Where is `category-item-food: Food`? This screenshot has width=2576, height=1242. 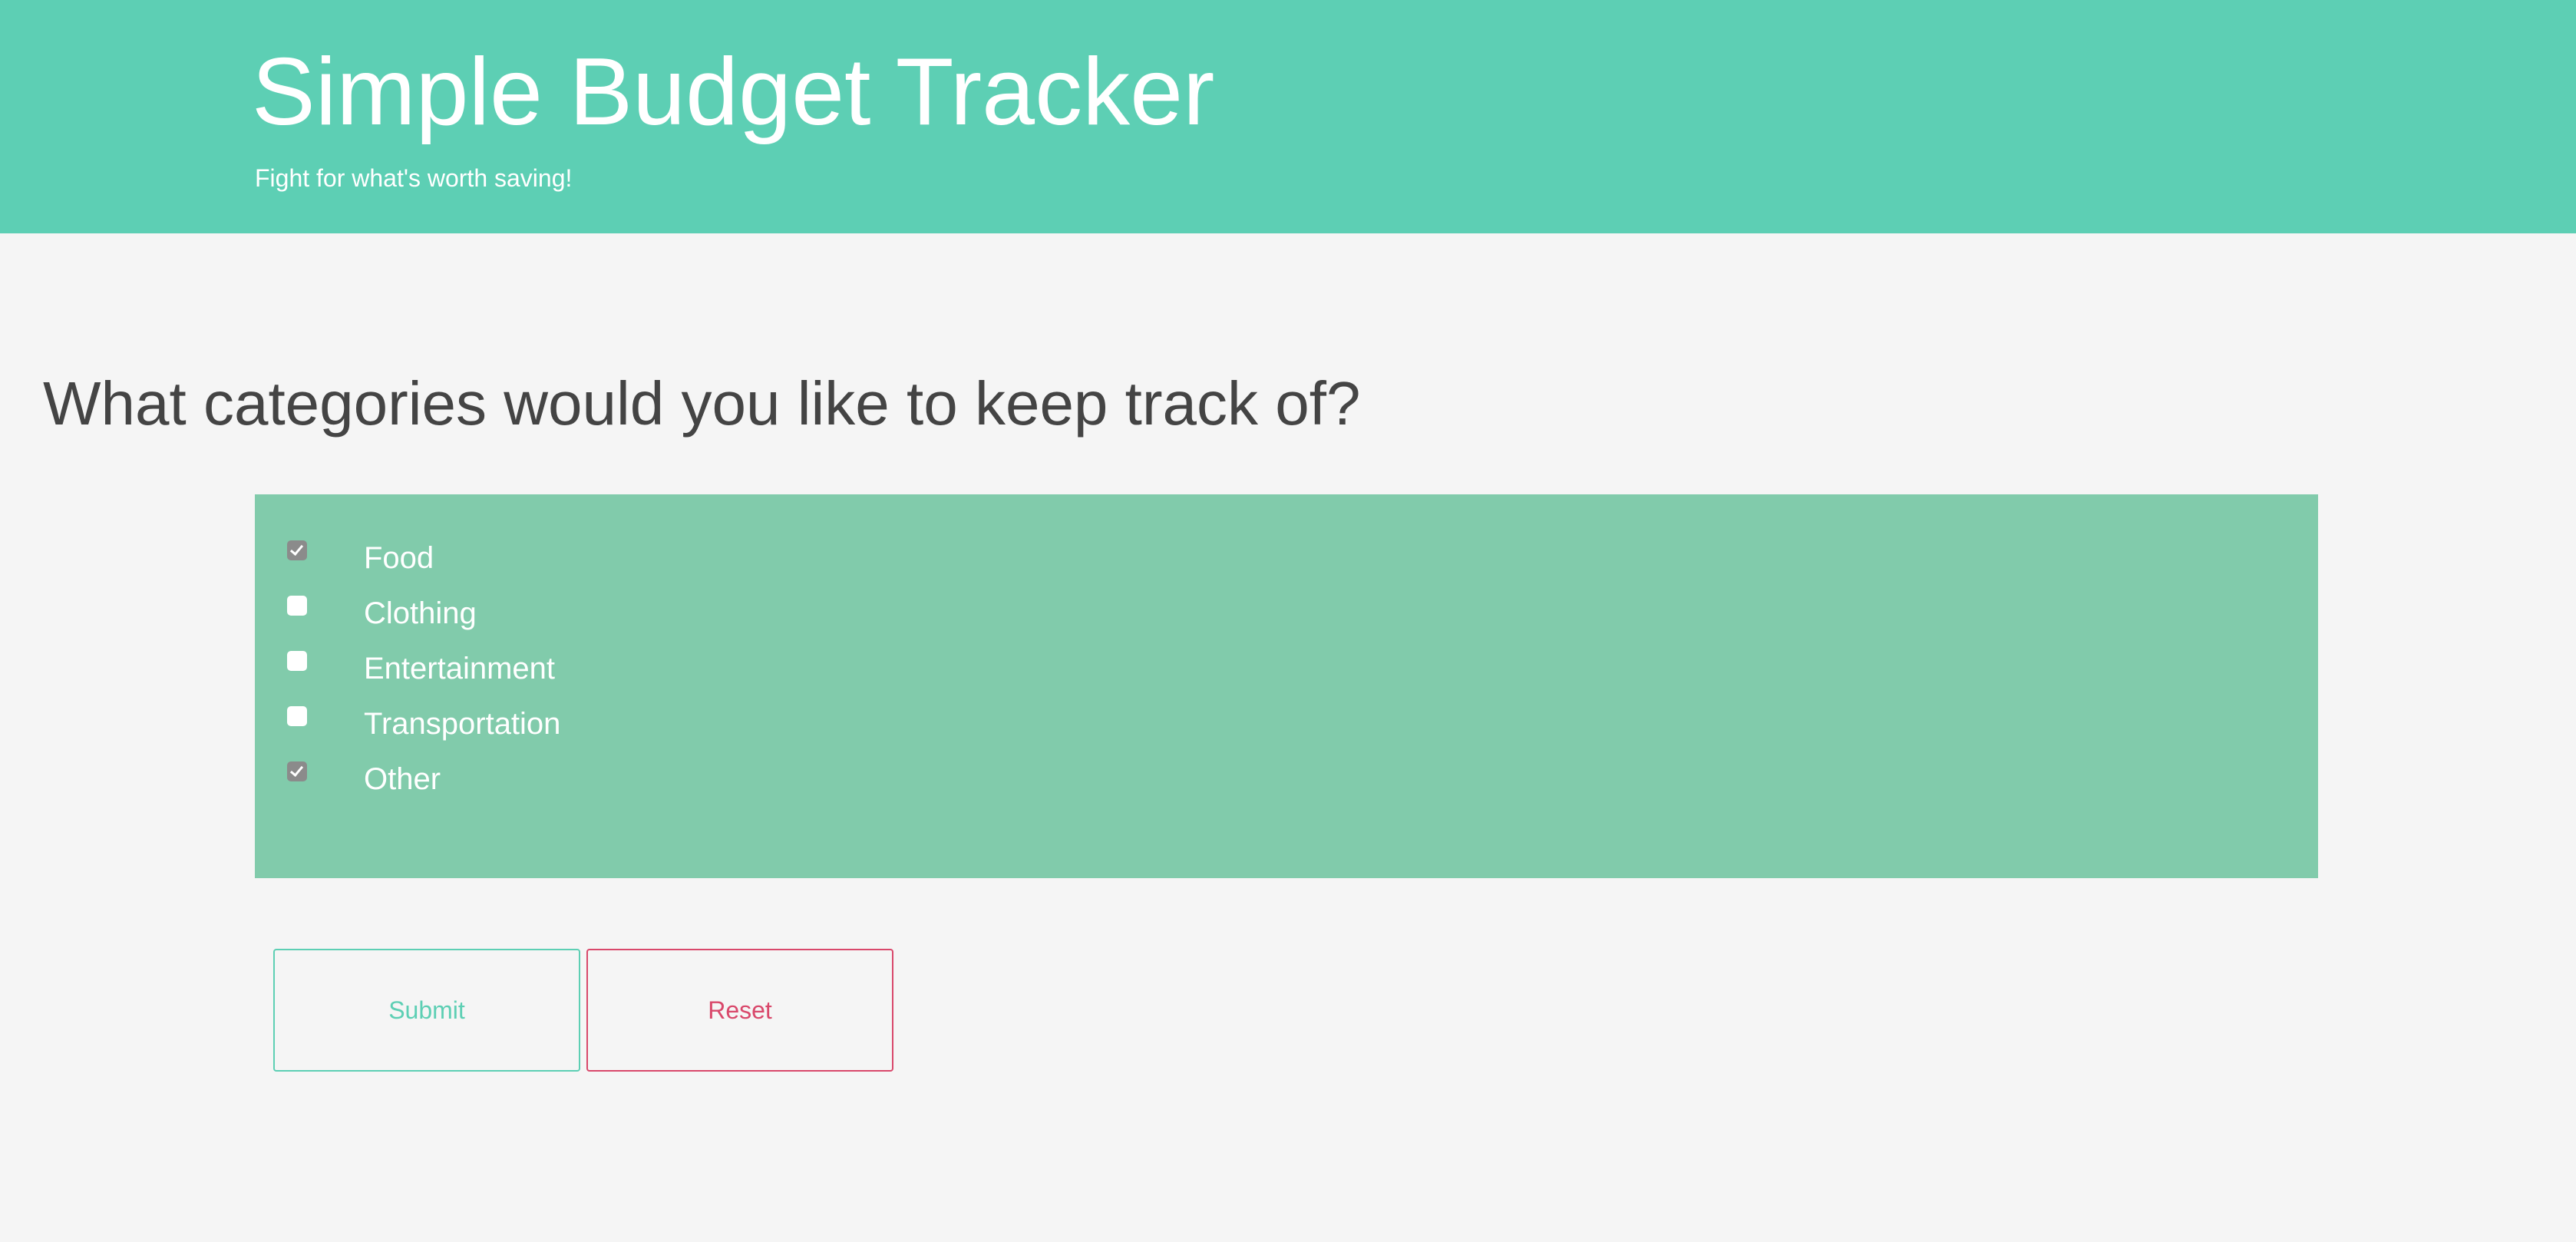
category-item-food: Food is located at coordinates (517, 558).